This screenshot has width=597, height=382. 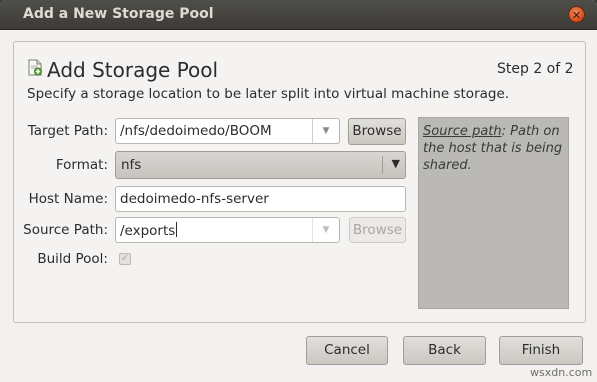 I want to click on close-icon: ✕, so click(x=576, y=15).